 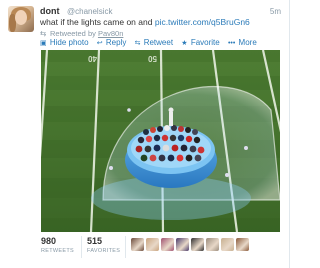 What do you see at coordinates (89, 11) in the screenshot?
I see `user-handle: @chanelsick` at bounding box center [89, 11].